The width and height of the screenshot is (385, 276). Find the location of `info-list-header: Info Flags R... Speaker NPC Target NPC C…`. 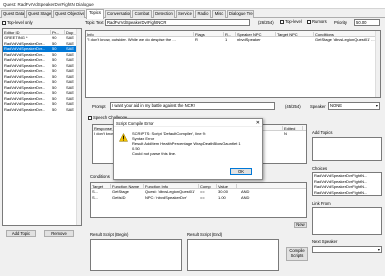

info-list-header: Info Flags R... Speaker NPC Target NPC C… is located at coordinates (233, 34).